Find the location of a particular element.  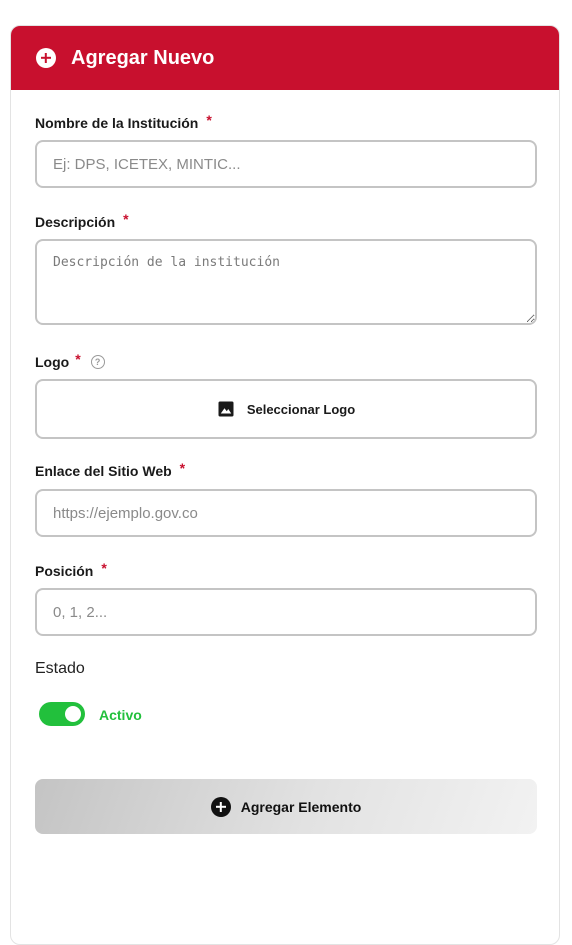

description-textarea is located at coordinates (286, 282).